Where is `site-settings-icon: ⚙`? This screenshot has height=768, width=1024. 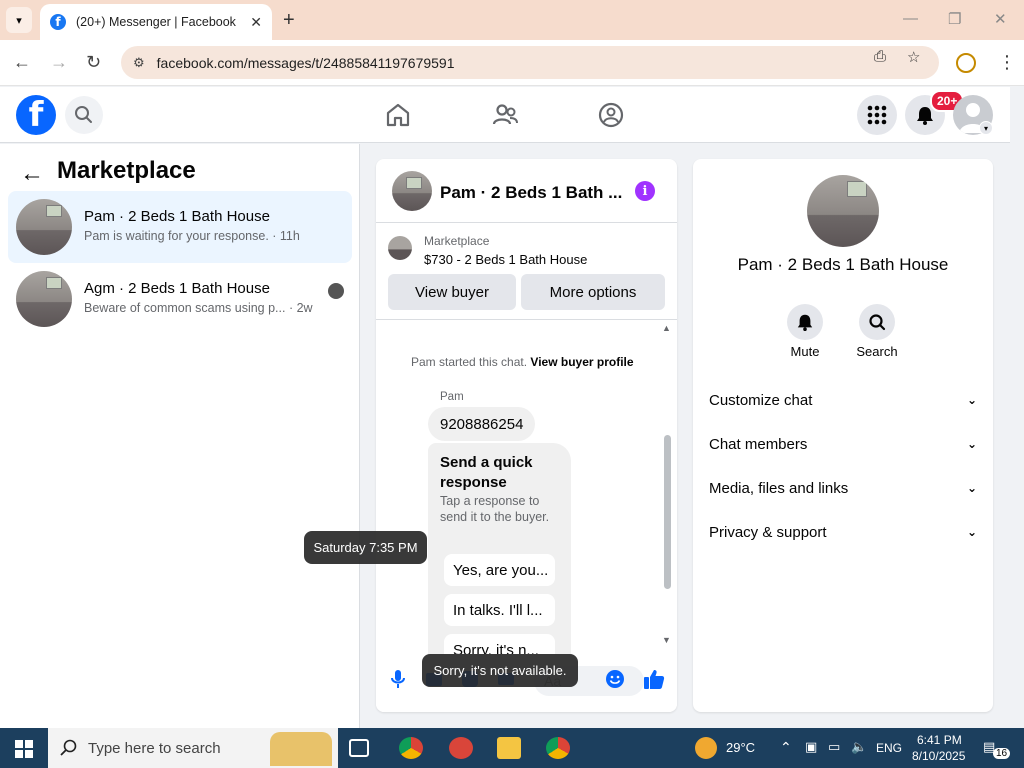
site-settings-icon: ⚙ is located at coordinates (139, 63).